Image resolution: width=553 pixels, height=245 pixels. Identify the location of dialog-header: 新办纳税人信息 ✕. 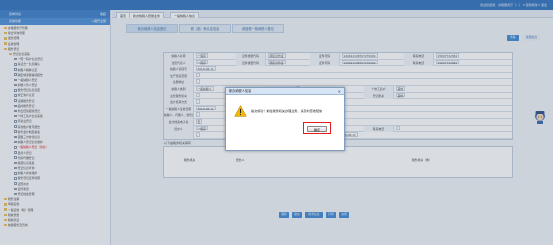
(285, 91).